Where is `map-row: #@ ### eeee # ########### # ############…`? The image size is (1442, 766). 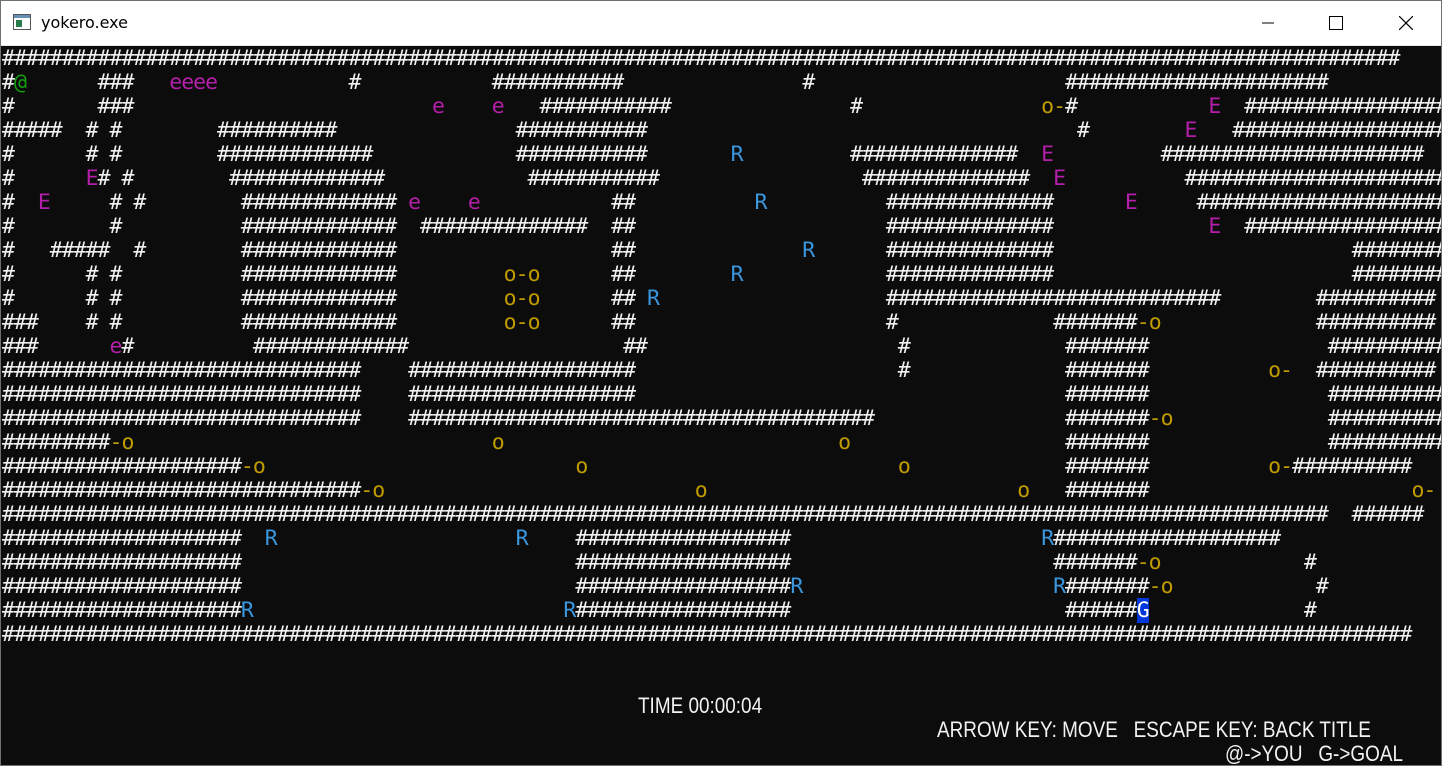
map-row: #@ ### eeee # ########### # ############… is located at coordinates (665, 82).